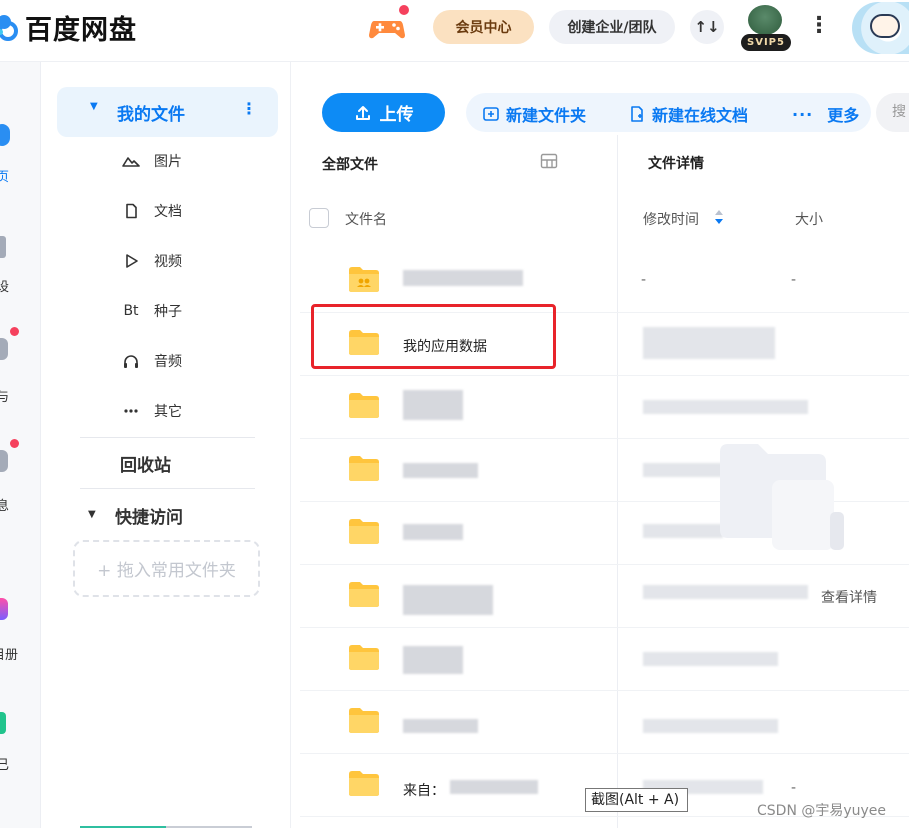  I want to click on upload-label: 上传, so click(396, 115).